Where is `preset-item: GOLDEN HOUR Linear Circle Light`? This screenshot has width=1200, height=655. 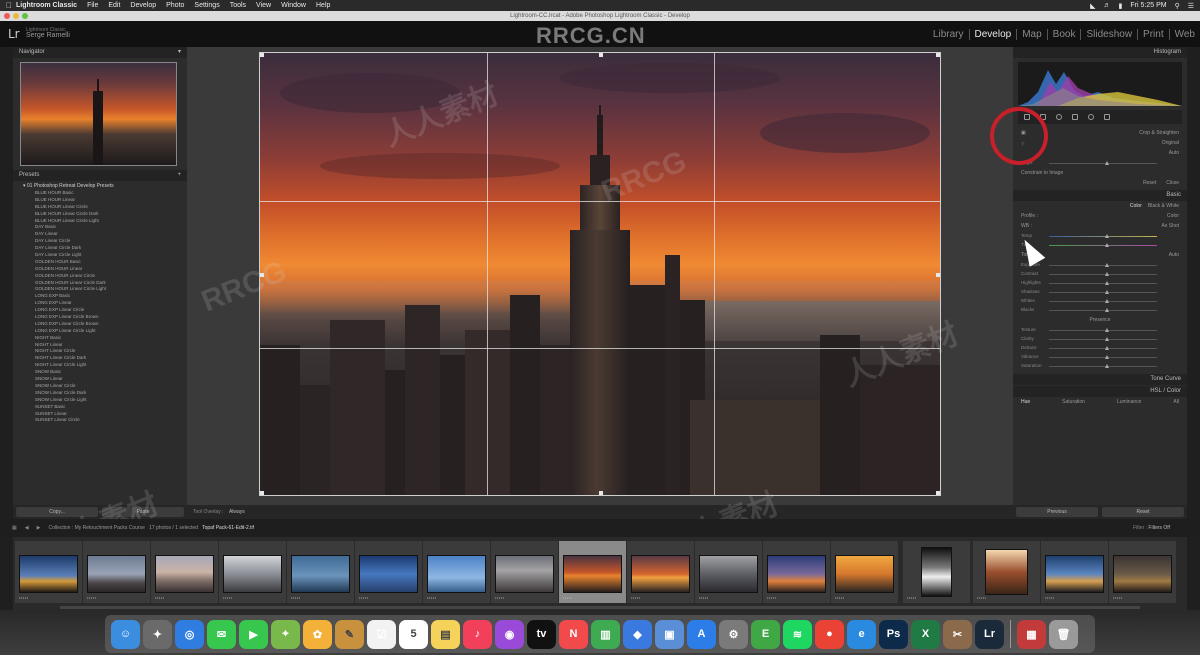
preset-item: GOLDEN HOUR Linear Circle Light is located at coordinates (105, 289).